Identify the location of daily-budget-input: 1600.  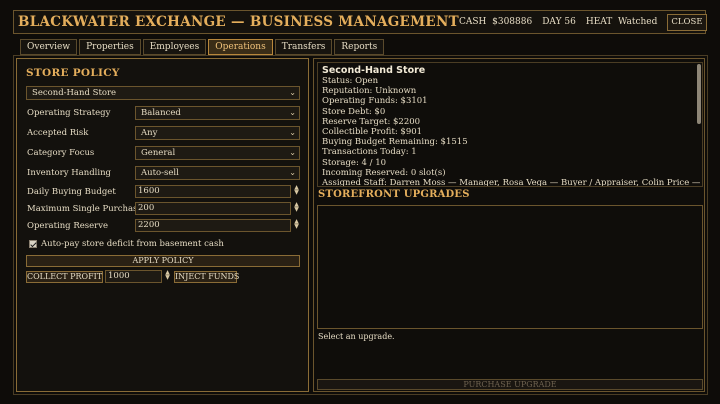
(213, 191).